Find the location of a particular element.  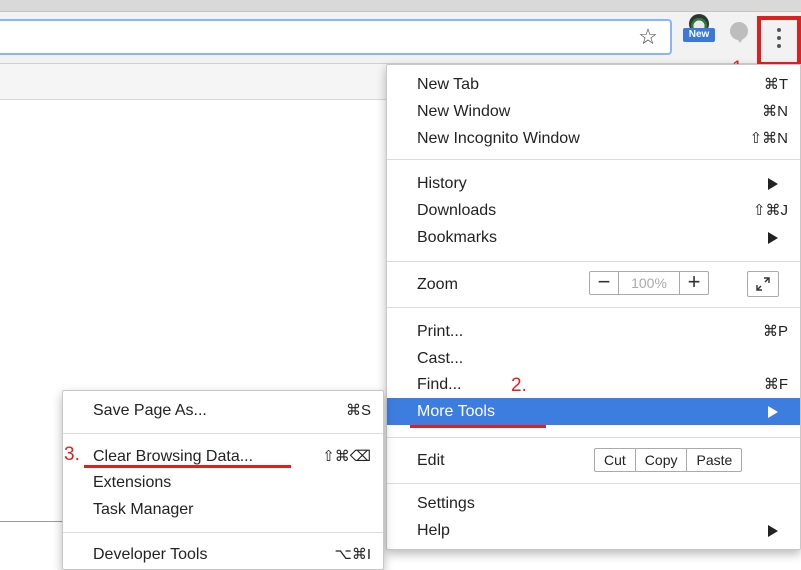

zoom-value: 100% is located at coordinates (649, 283).